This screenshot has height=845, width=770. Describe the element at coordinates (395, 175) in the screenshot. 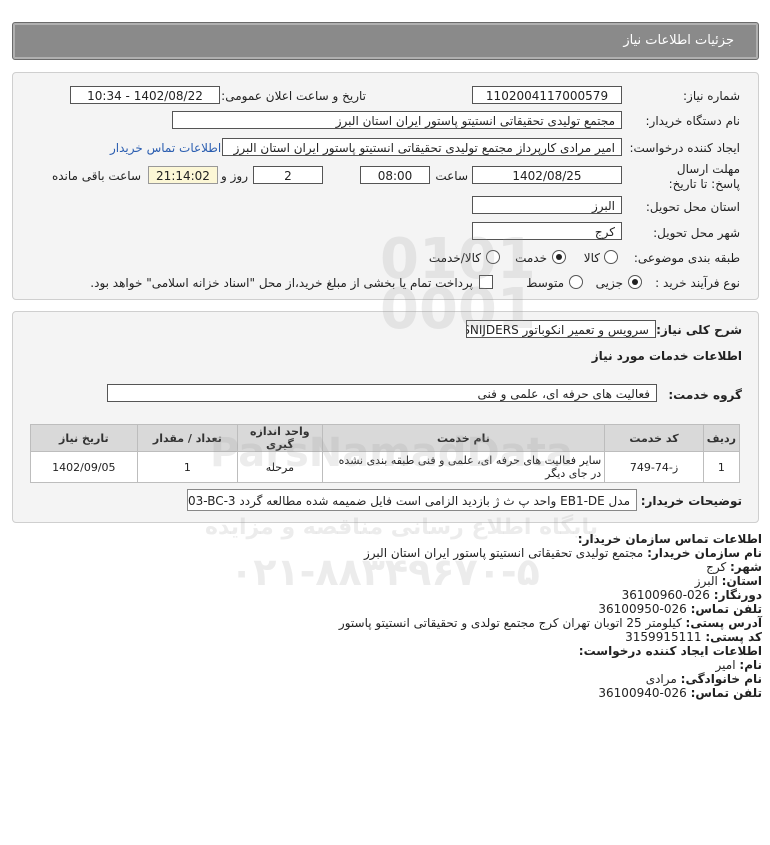

I see `deadline-time-field: 08:00` at that location.